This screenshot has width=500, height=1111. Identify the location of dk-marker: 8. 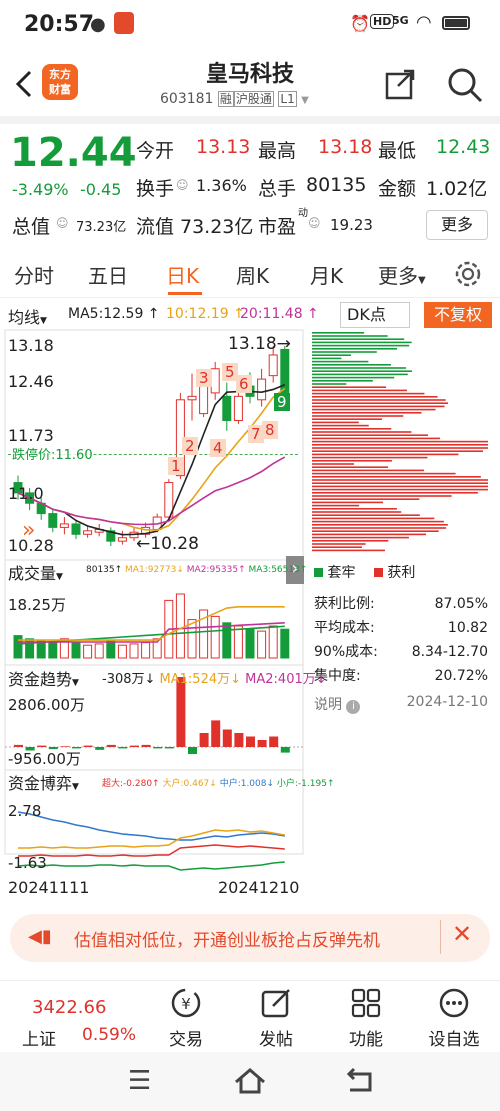
(270, 429).